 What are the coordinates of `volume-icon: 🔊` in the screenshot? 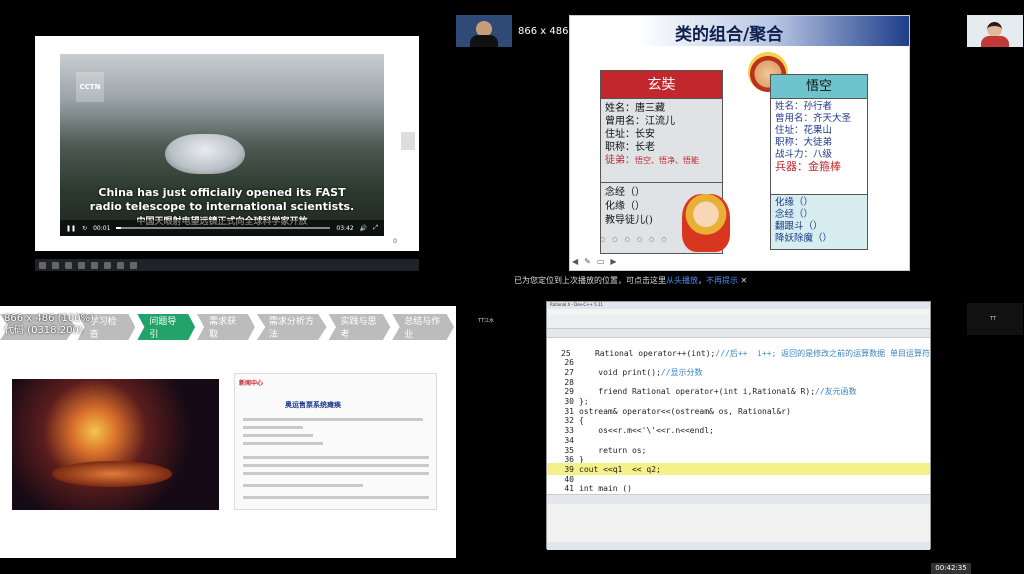 It's located at (363, 228).